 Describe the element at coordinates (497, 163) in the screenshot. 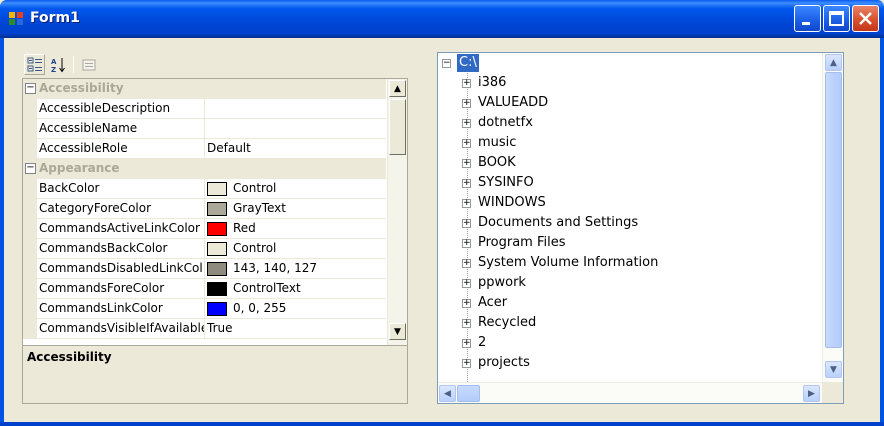

I see `tree-node-label: BOOK` at that location.